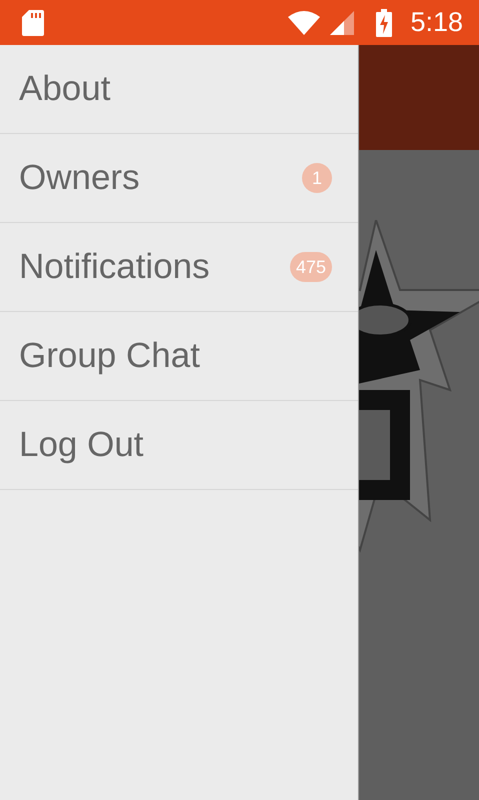 The image size is (479, 800). What do you see at coordinates (179, 445) in the screenshot?
I see `drawer-item: Log Out` at bounding box center [179, 445].